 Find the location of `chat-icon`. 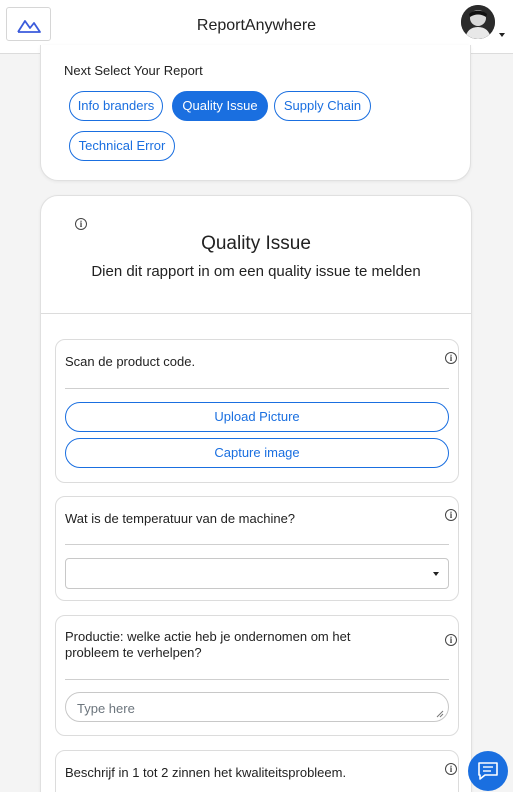

chat-icon is located at coordinates (488, 771).